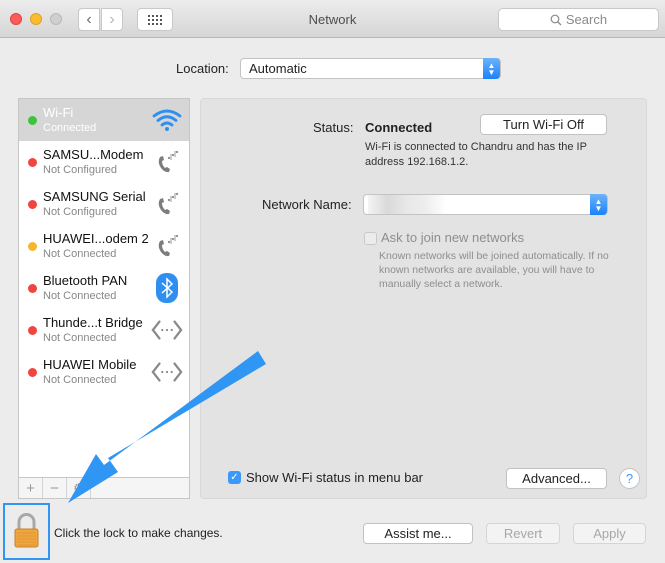 The height and width of the screenshot is (563, 665). What do you see at coordinates (543, 124) in the screenshot?
I see `turn-wifi-off-button: Turn Wi-Fi Off` at bounding box center [543, 124].